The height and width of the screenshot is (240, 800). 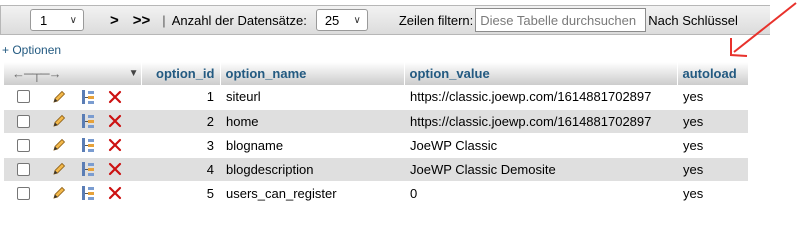 I want to click on cell-option-id: 4, so click(x=180, y=169).